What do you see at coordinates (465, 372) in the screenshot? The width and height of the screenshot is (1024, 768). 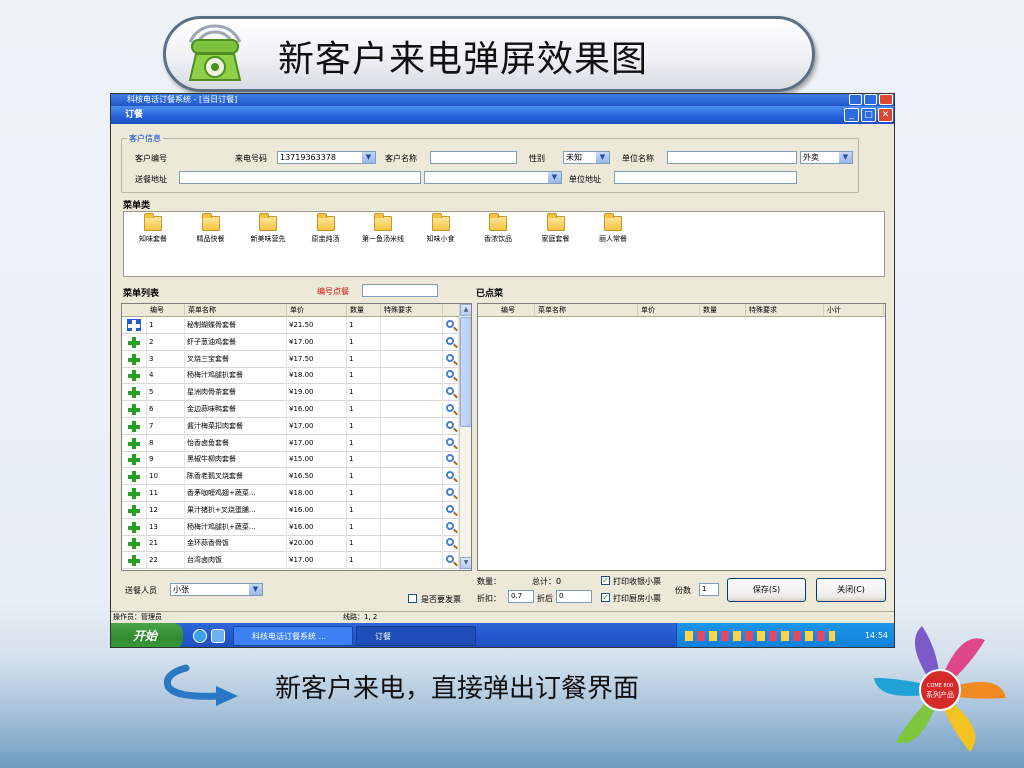 I see `scroll-thumb` at bounding box center [465, 372].